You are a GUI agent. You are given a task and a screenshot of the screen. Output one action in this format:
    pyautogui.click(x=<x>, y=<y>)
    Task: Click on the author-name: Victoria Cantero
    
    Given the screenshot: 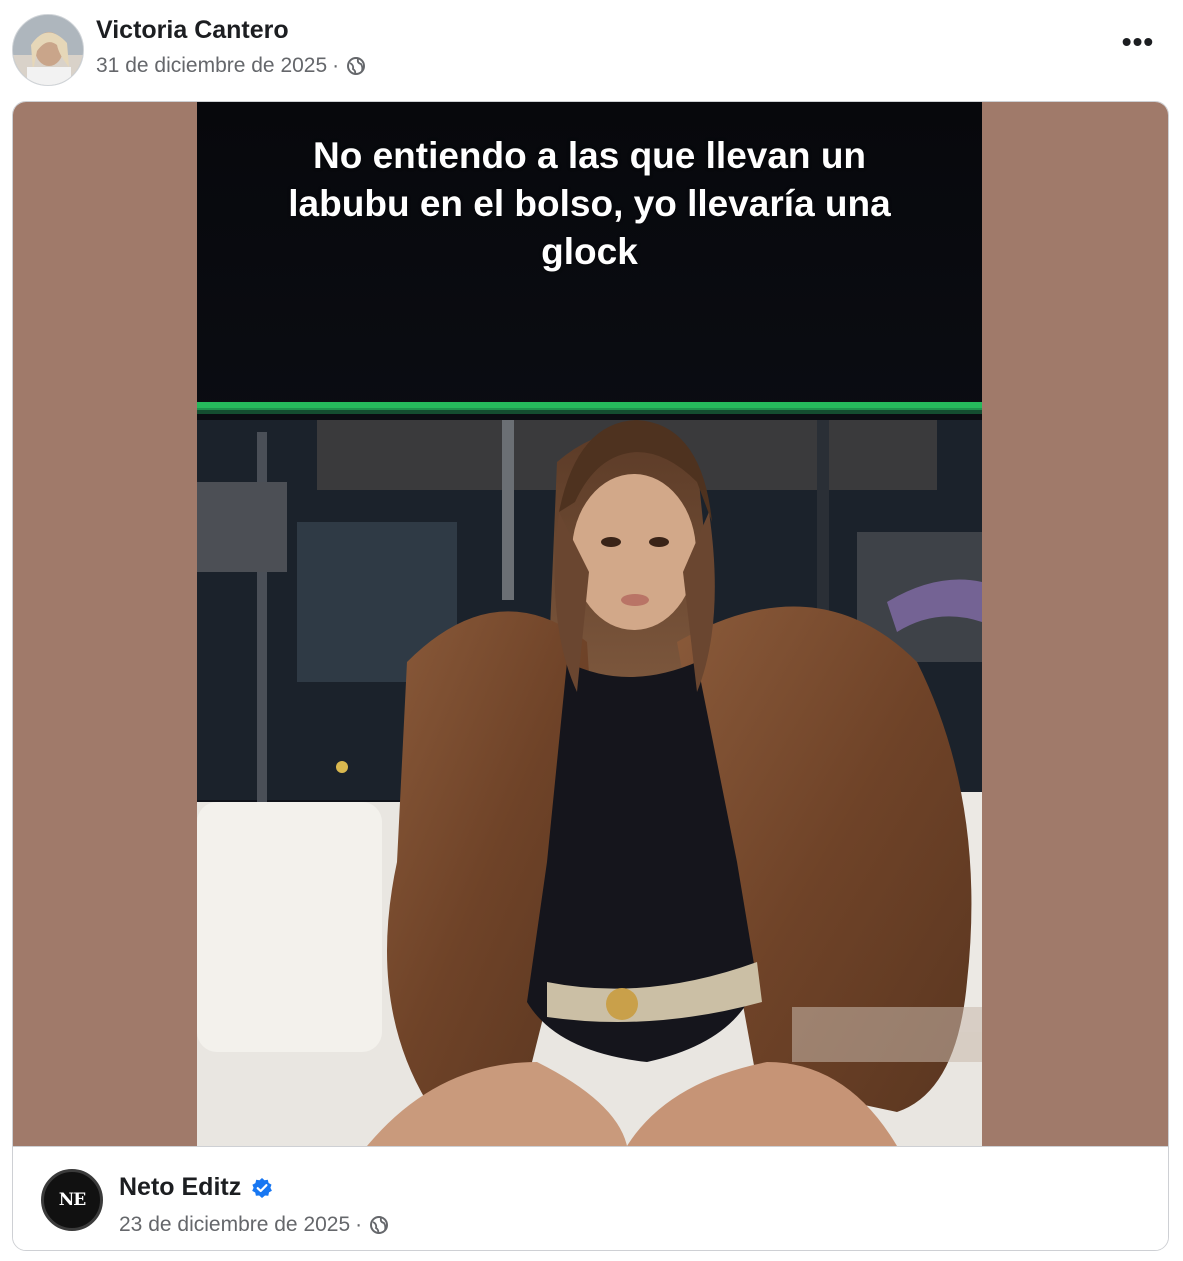 What is the action you would take?
    pyautogui.click(x=192, y=30)
    